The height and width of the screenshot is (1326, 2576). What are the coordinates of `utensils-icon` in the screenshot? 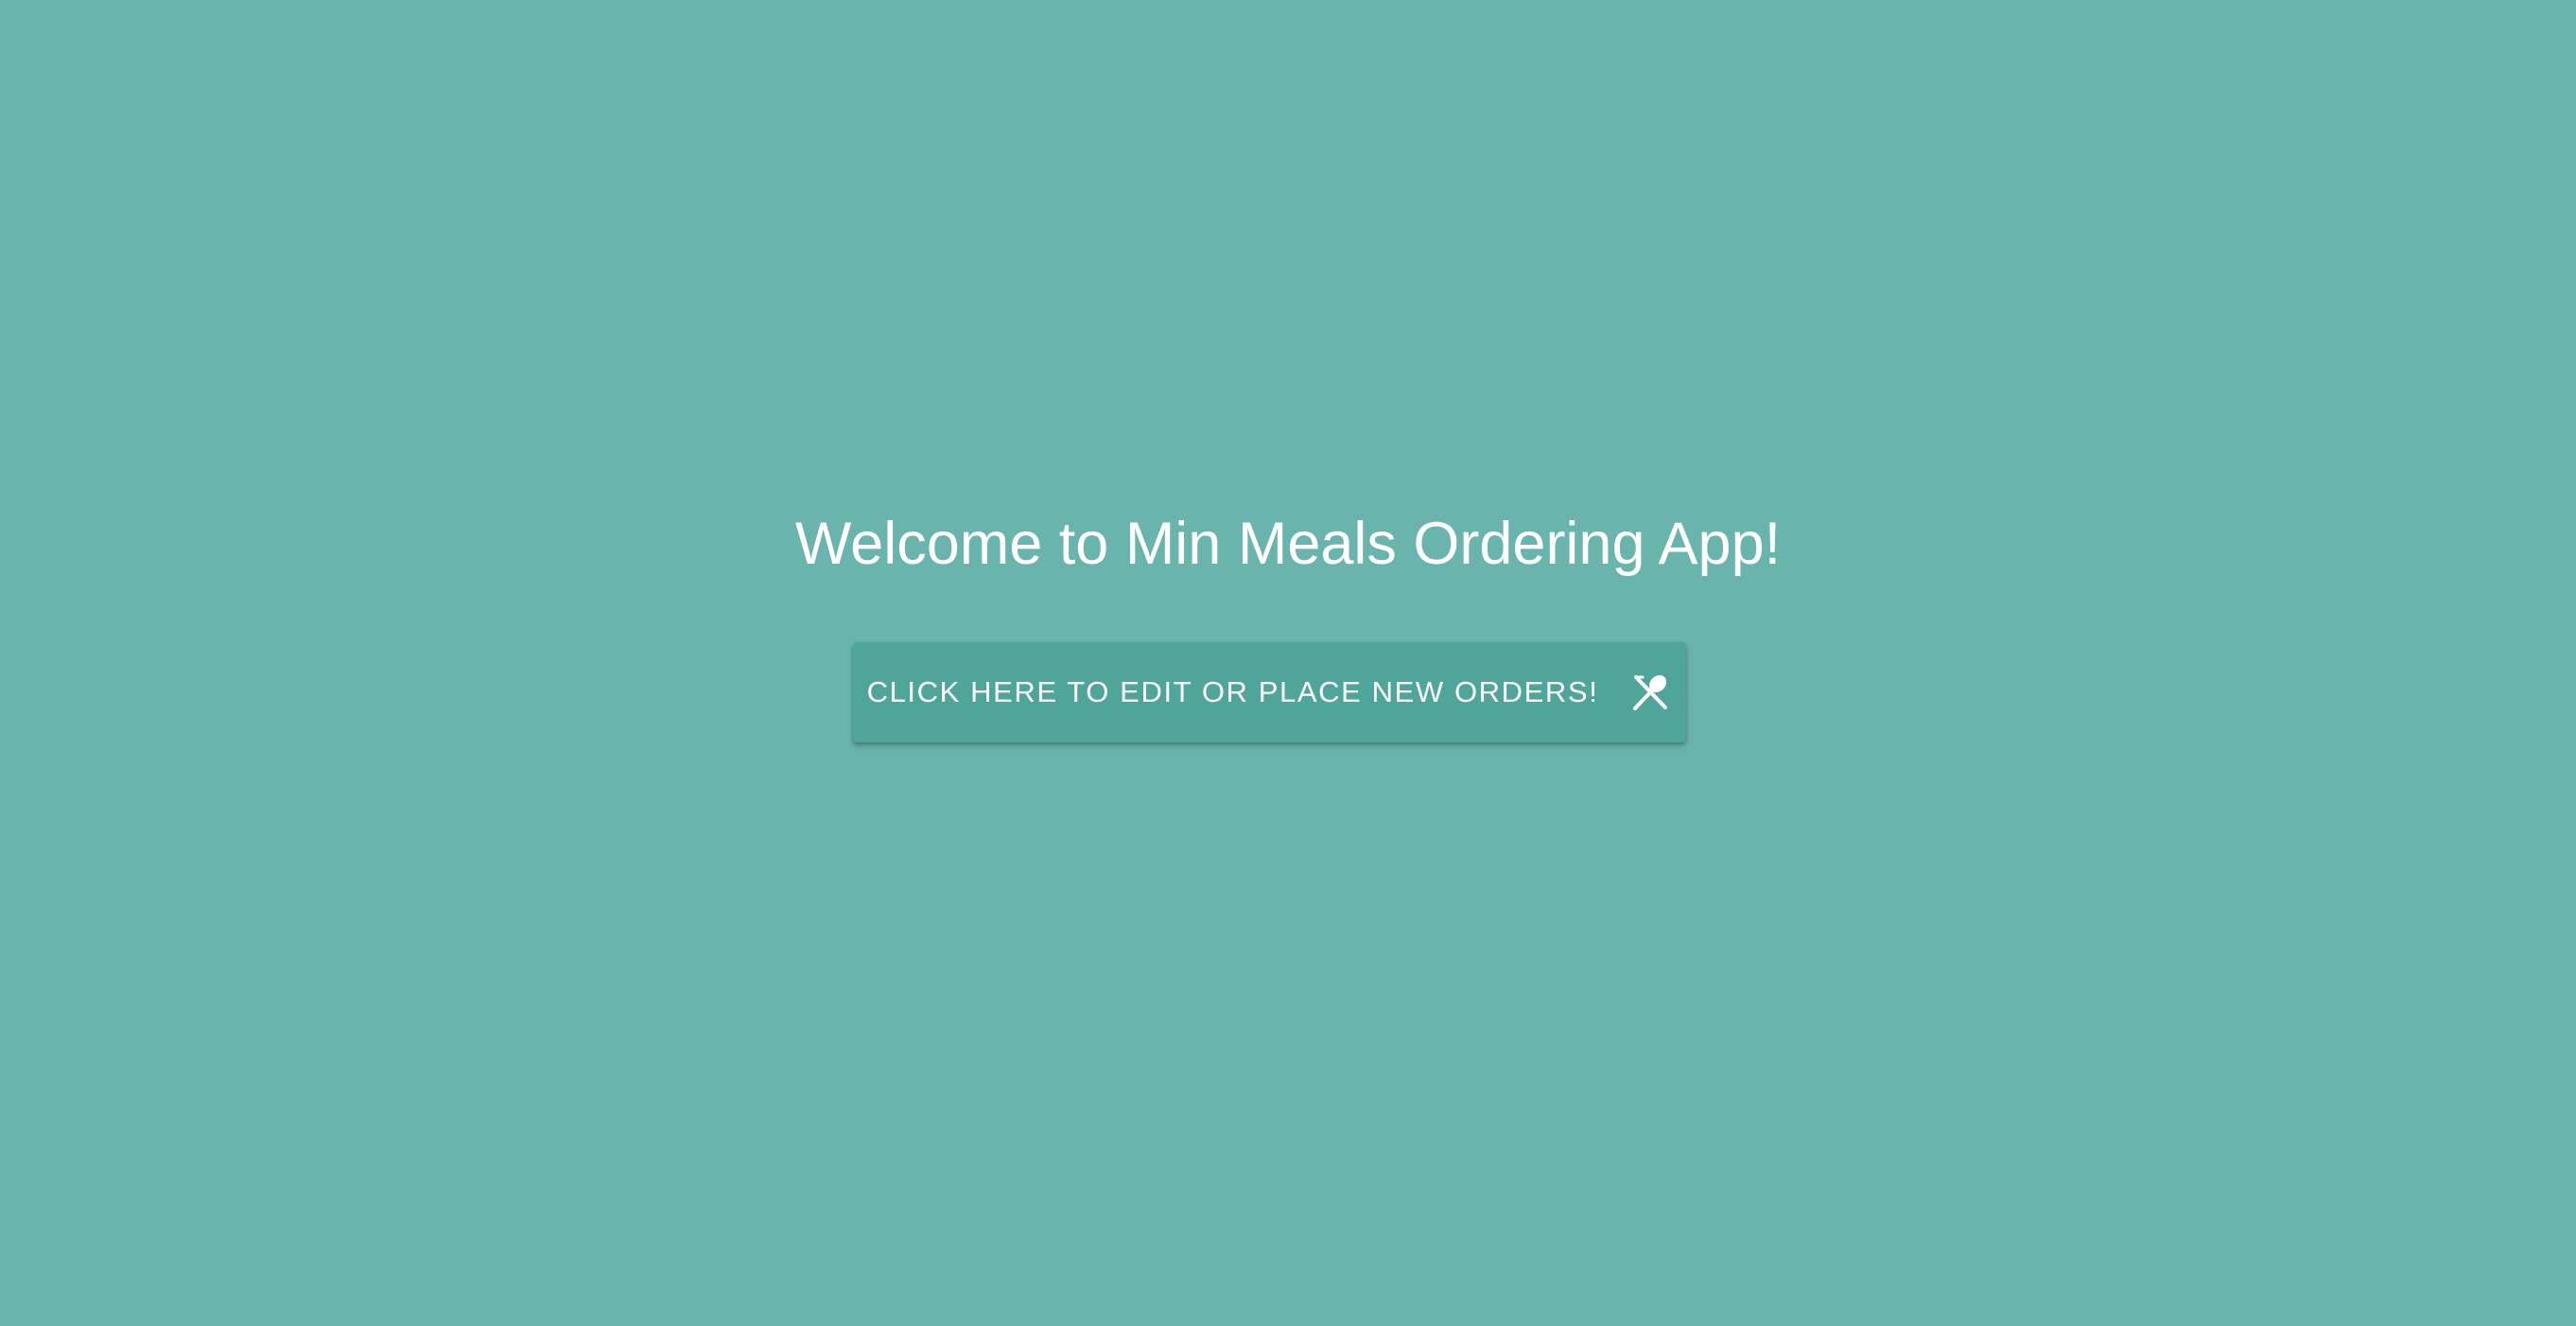 It's located at (1651, 692).